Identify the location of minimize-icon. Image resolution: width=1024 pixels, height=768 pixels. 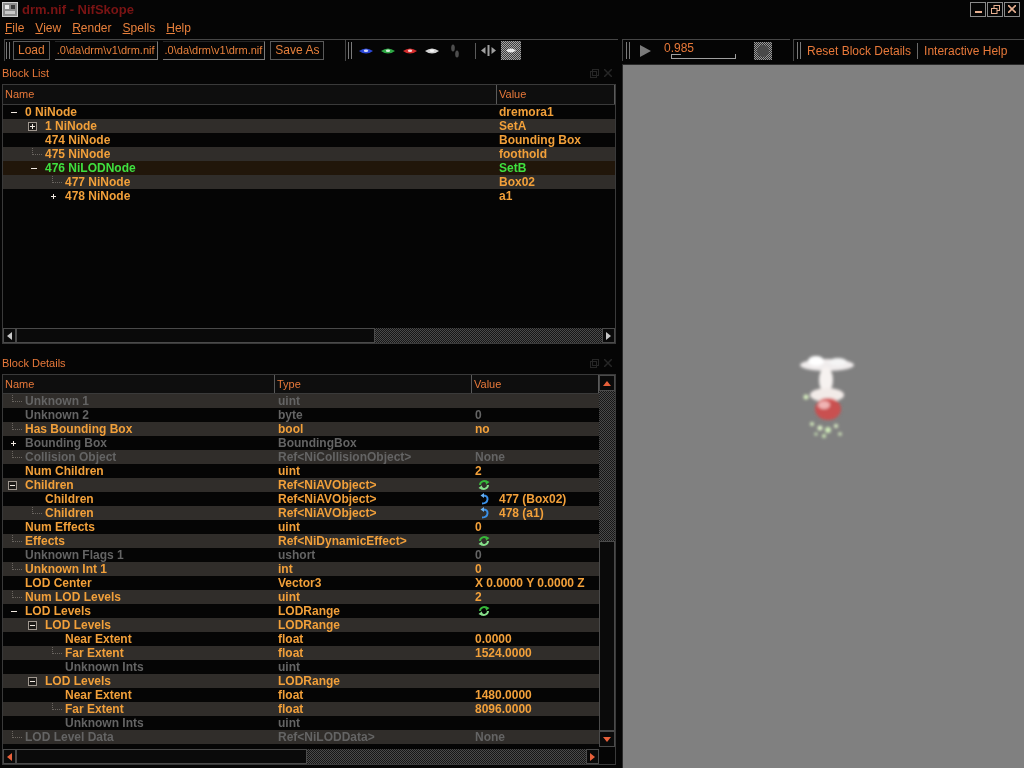
(978, 11).